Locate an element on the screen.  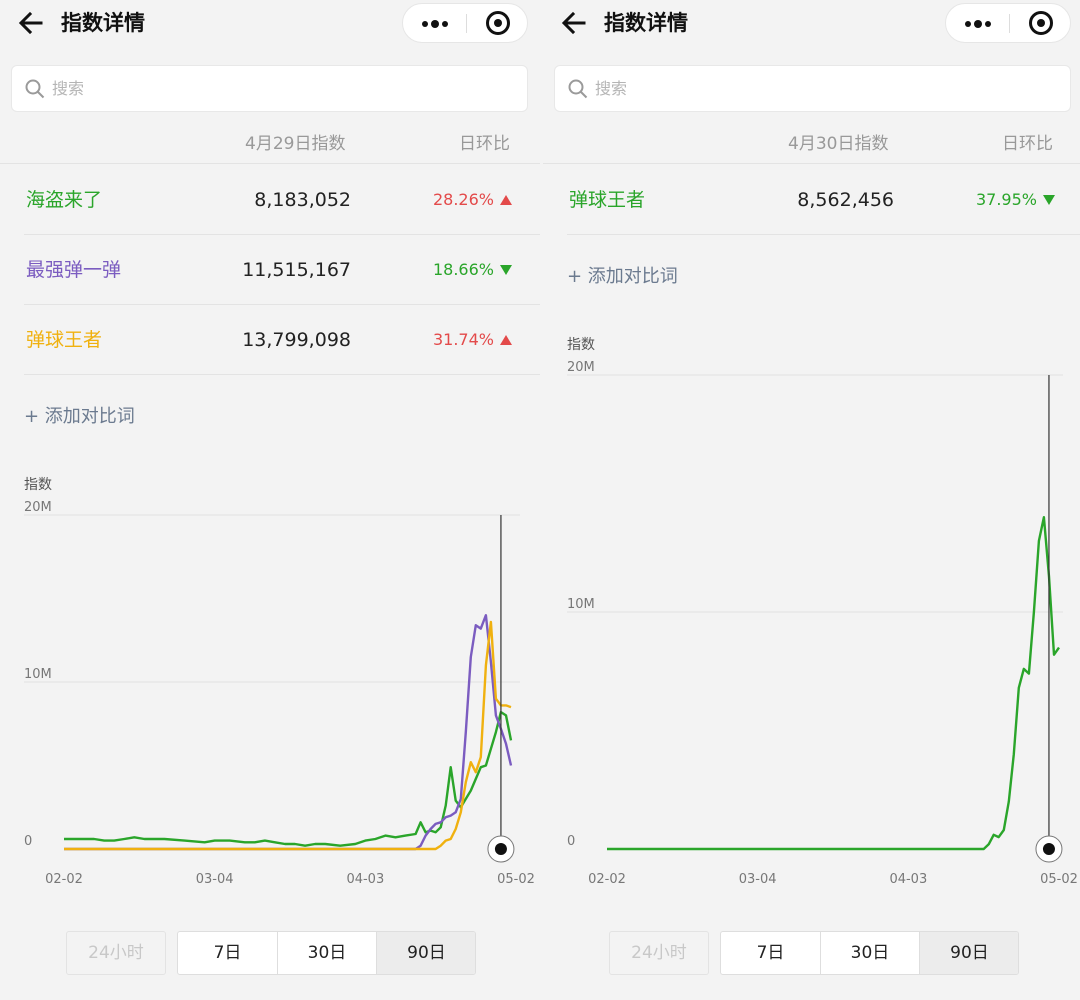
list-item: 海盗来了 8,183,052 28.26% is located at coordinates (282, 200).